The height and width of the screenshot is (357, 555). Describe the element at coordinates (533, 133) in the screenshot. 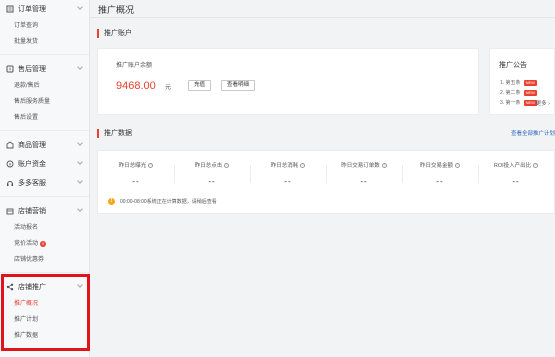

I see `view-all-plans-link: 查看全部推广计划` at that location.